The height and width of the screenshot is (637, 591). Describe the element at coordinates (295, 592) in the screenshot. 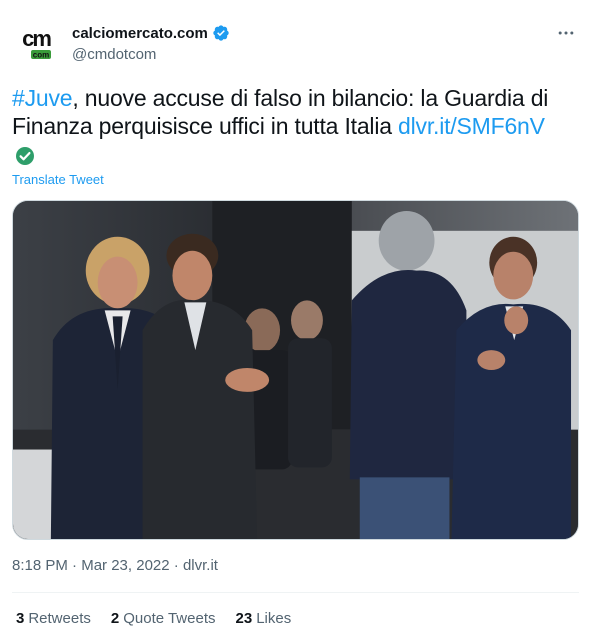

I see `divider` at that location.